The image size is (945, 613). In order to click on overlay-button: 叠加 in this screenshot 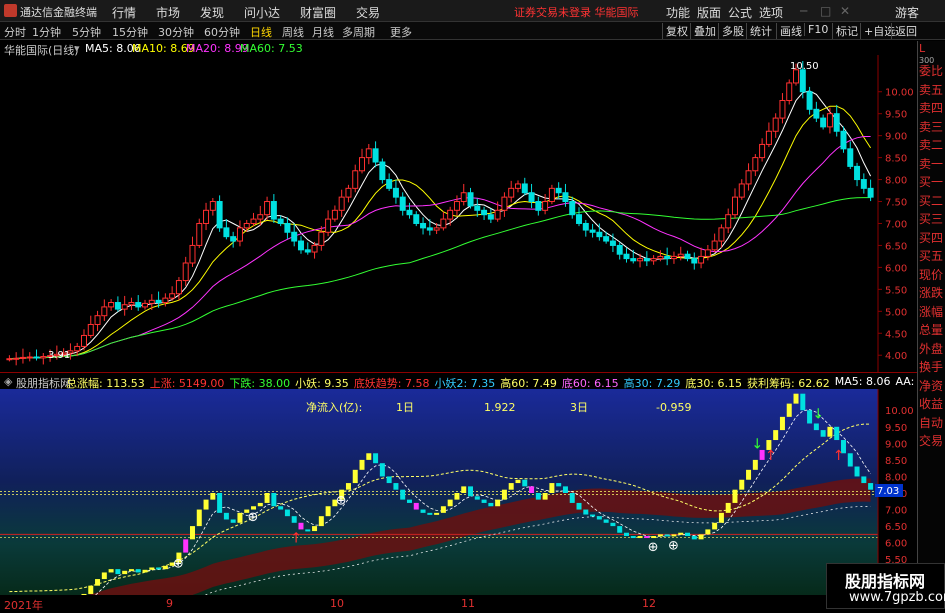, I will do `click(704, 31)`.